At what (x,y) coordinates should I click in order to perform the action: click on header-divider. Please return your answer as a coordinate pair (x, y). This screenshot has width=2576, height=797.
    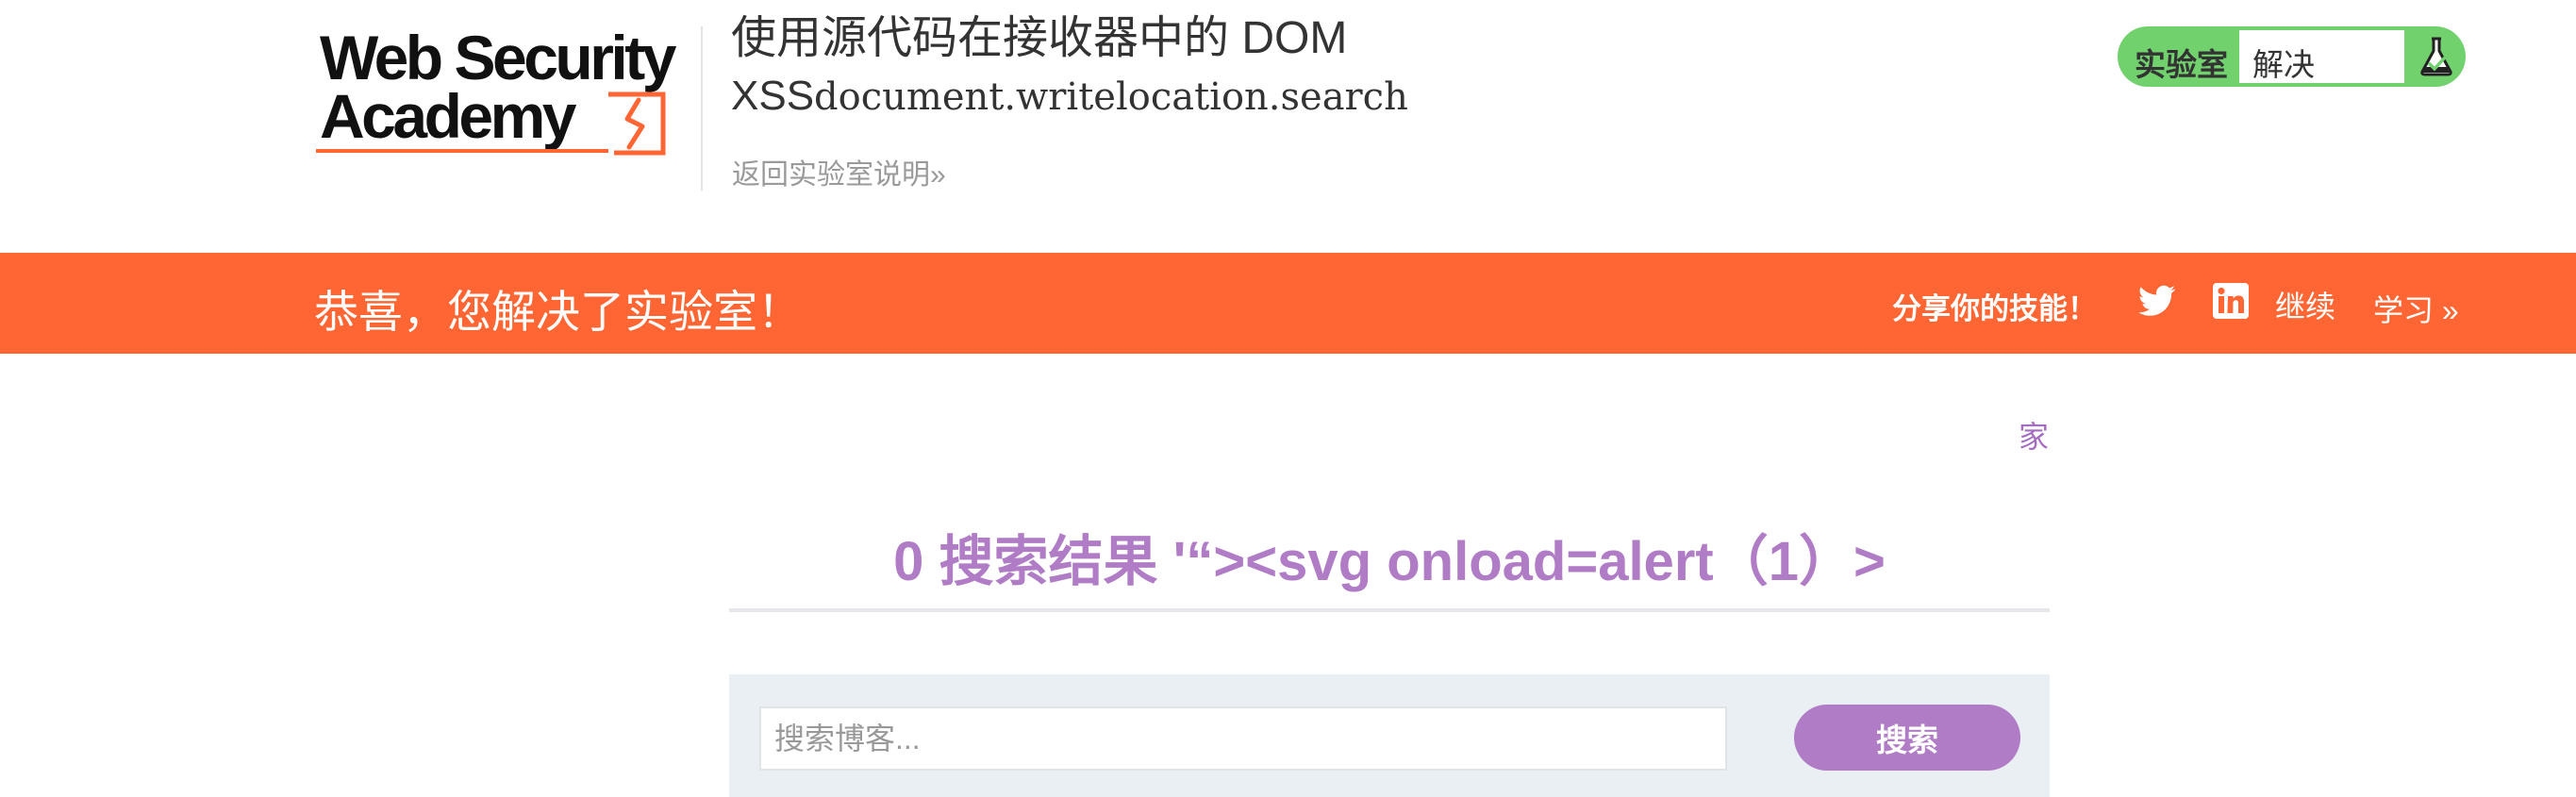
    Looking at the image, I should click on (702, 108).